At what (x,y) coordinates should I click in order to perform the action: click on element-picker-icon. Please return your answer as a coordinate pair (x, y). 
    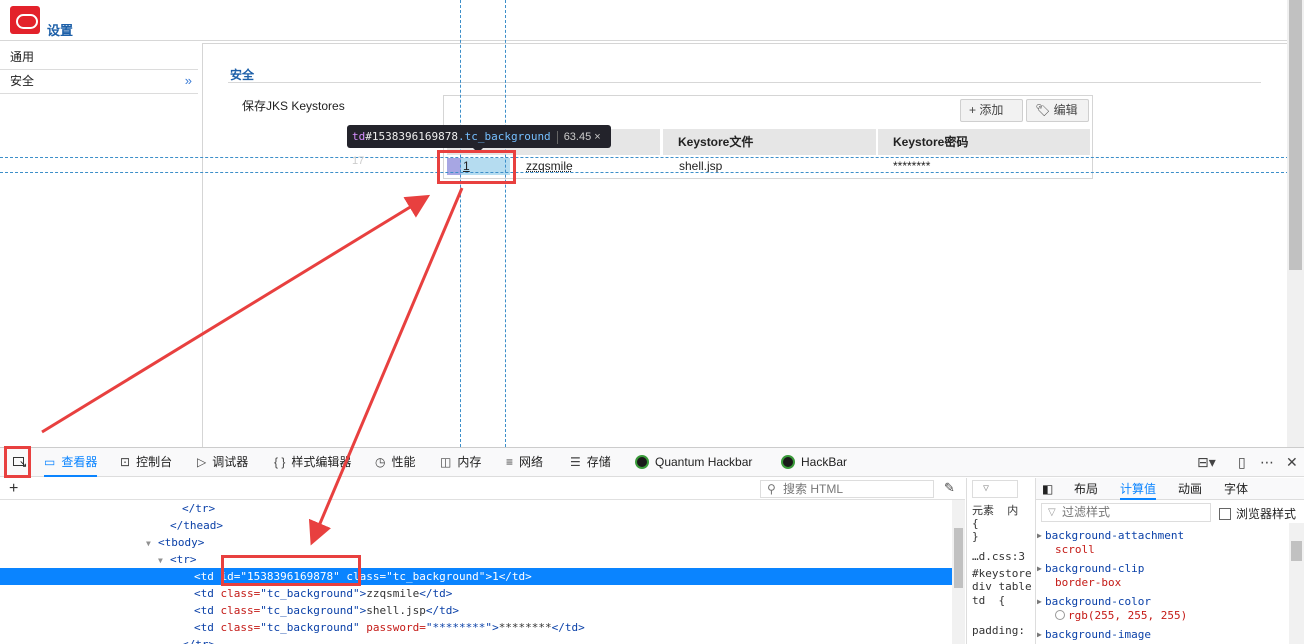
    Looking at the image, I should click on (20, 463).